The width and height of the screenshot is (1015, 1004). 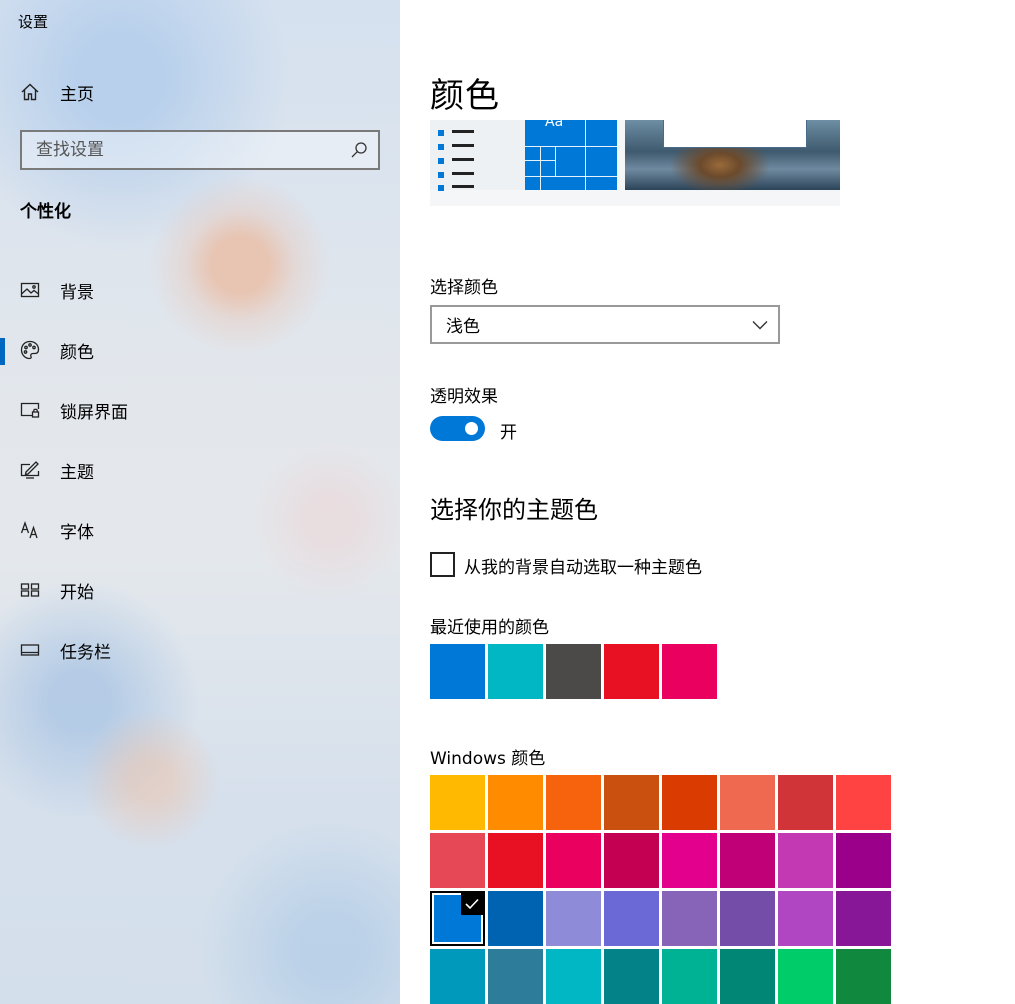 I want to click on app-title: 设置, so click(x=33, y=22).